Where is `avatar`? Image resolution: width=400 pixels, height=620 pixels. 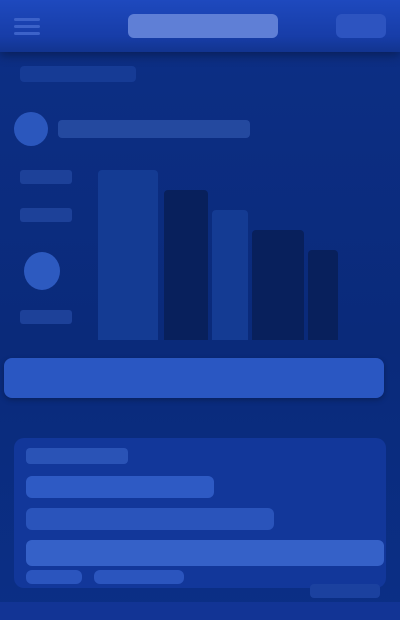
avatar is located at coordinates (31, 129).